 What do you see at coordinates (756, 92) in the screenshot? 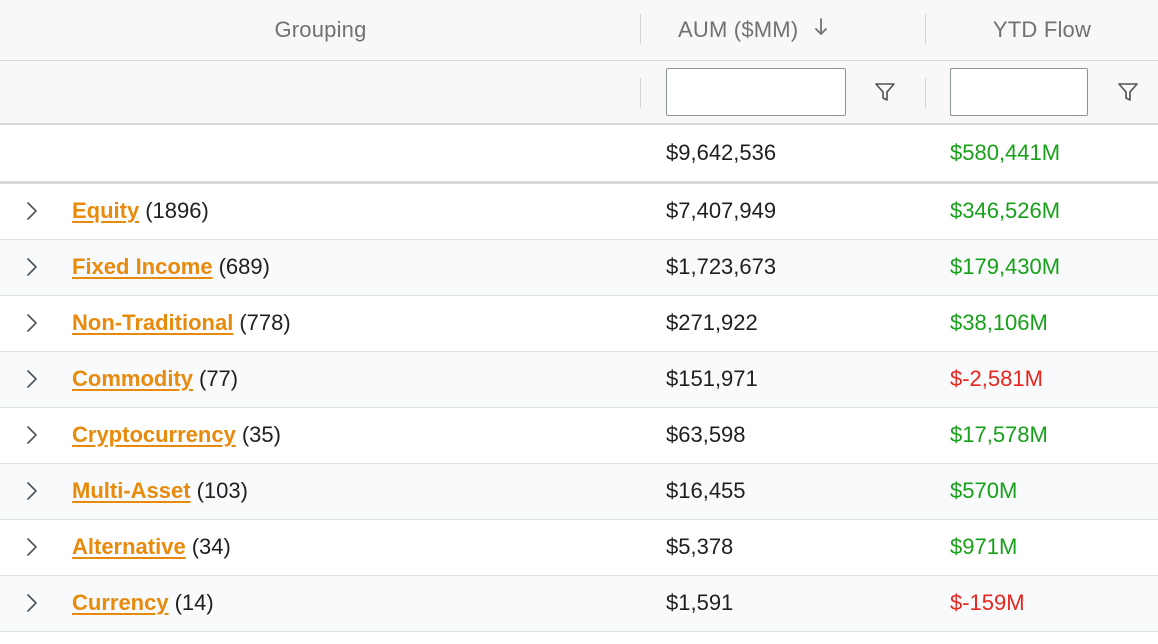
I see `aum-filter-input` at bounding box center [756, 92].